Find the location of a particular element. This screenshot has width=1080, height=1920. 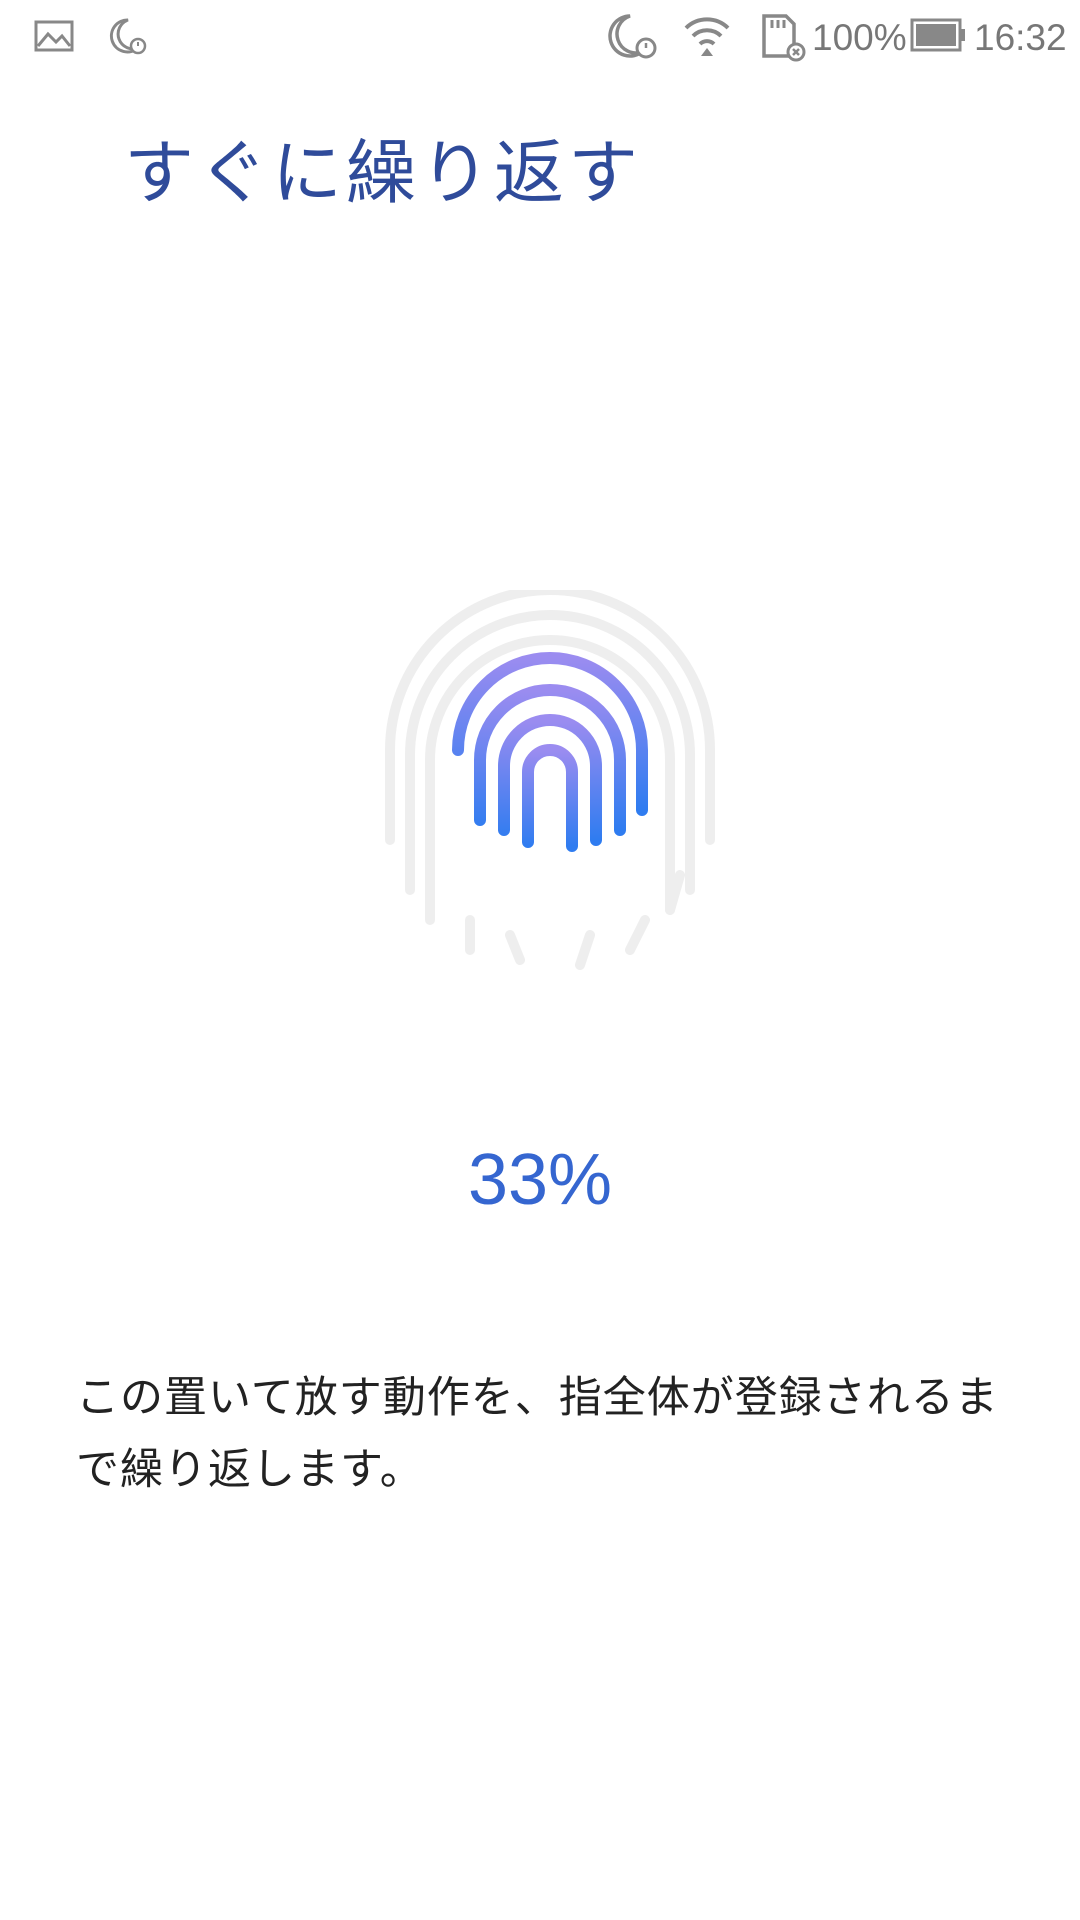

enrollment-progress: 33% is located at coordinates (540, 1180).